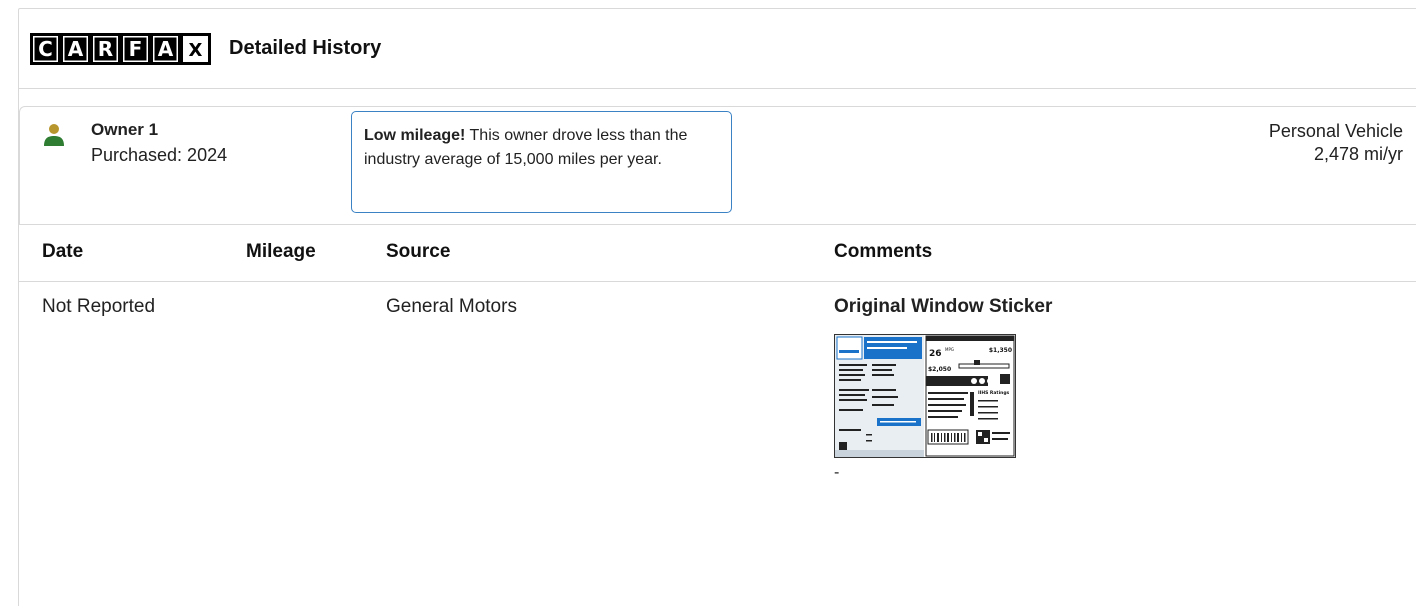 This screenshot has height=606, width=1416. Describe the element at coordinates (45, 49) in the screenshot. I see `logo-letter: C` at that location.